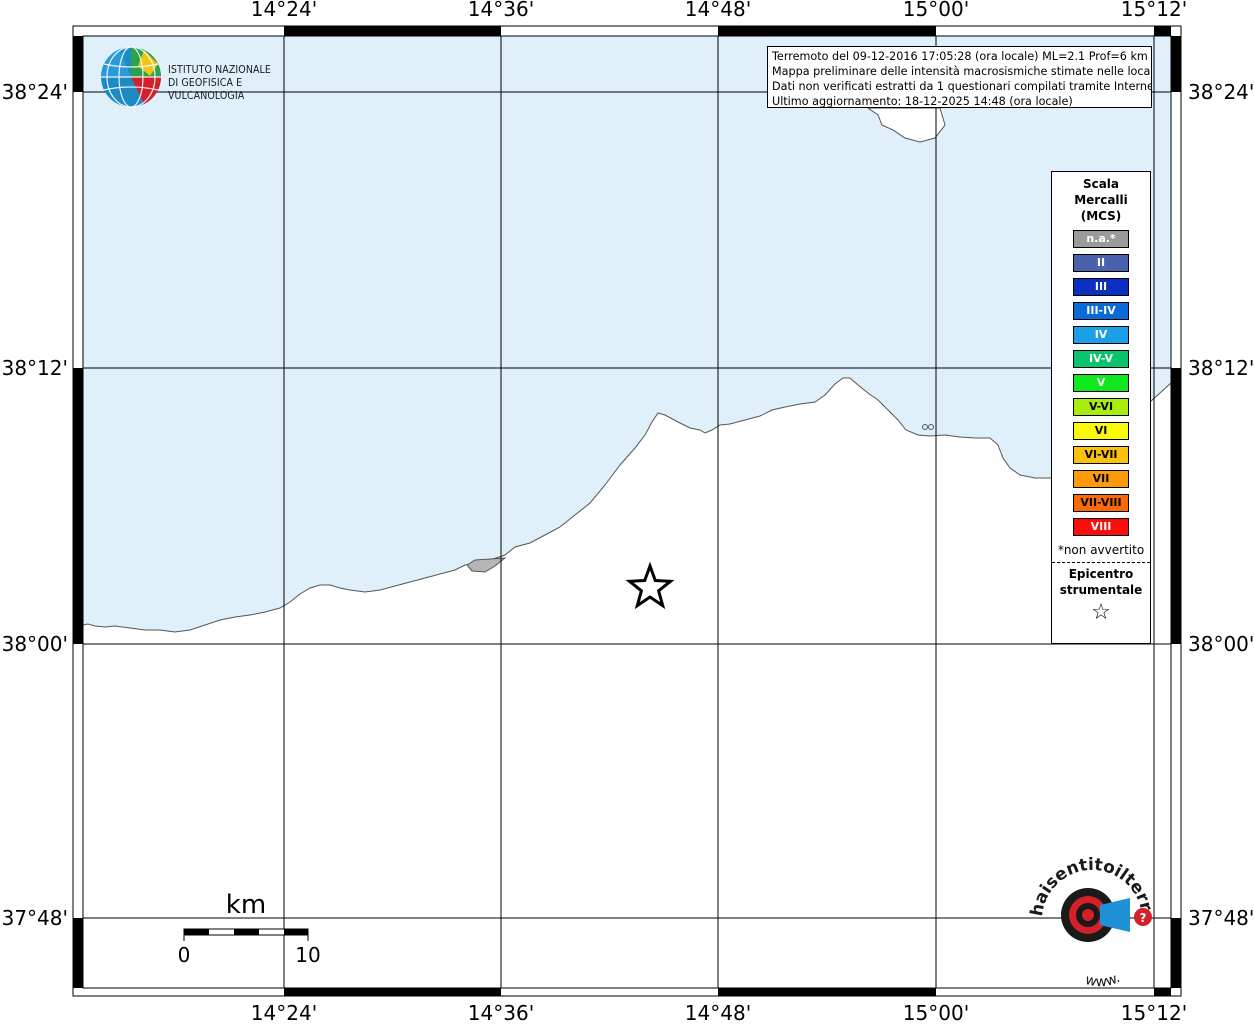 Image resolution: width=1254 pixels, height=1024 pixels. What do you see at coordinates (130, 77) in the screenshot?
I see `ingv-globe-icon` at bounding box center [130, 77].